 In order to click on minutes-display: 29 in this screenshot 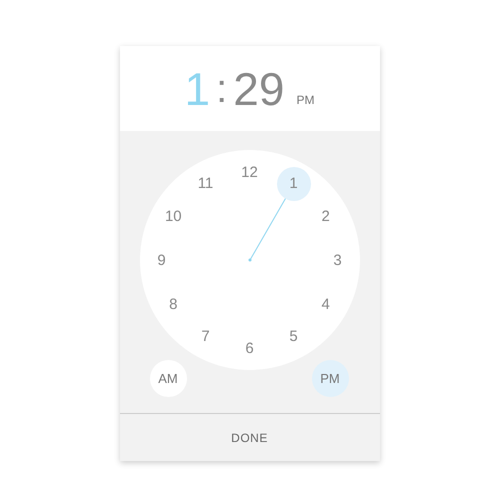, I will do `click(258, 89)`.